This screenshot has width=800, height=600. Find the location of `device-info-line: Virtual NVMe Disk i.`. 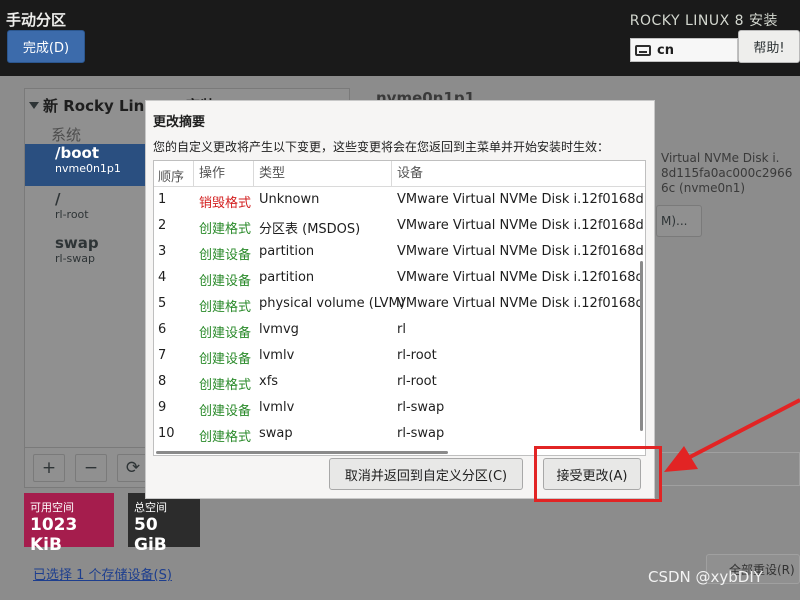

device-info-line: Virtual NVMe Disk i. is located at coordinates (720, 158).